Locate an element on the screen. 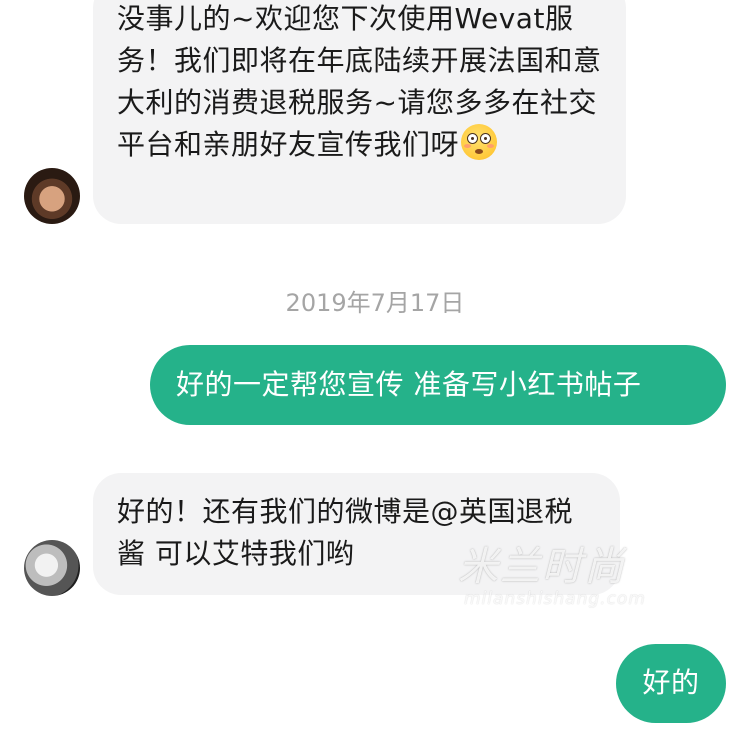  message-text: 好的！还有我们的微博是@英国退税酱 可以艾特我们哟 is located at coordinates (345, 532).